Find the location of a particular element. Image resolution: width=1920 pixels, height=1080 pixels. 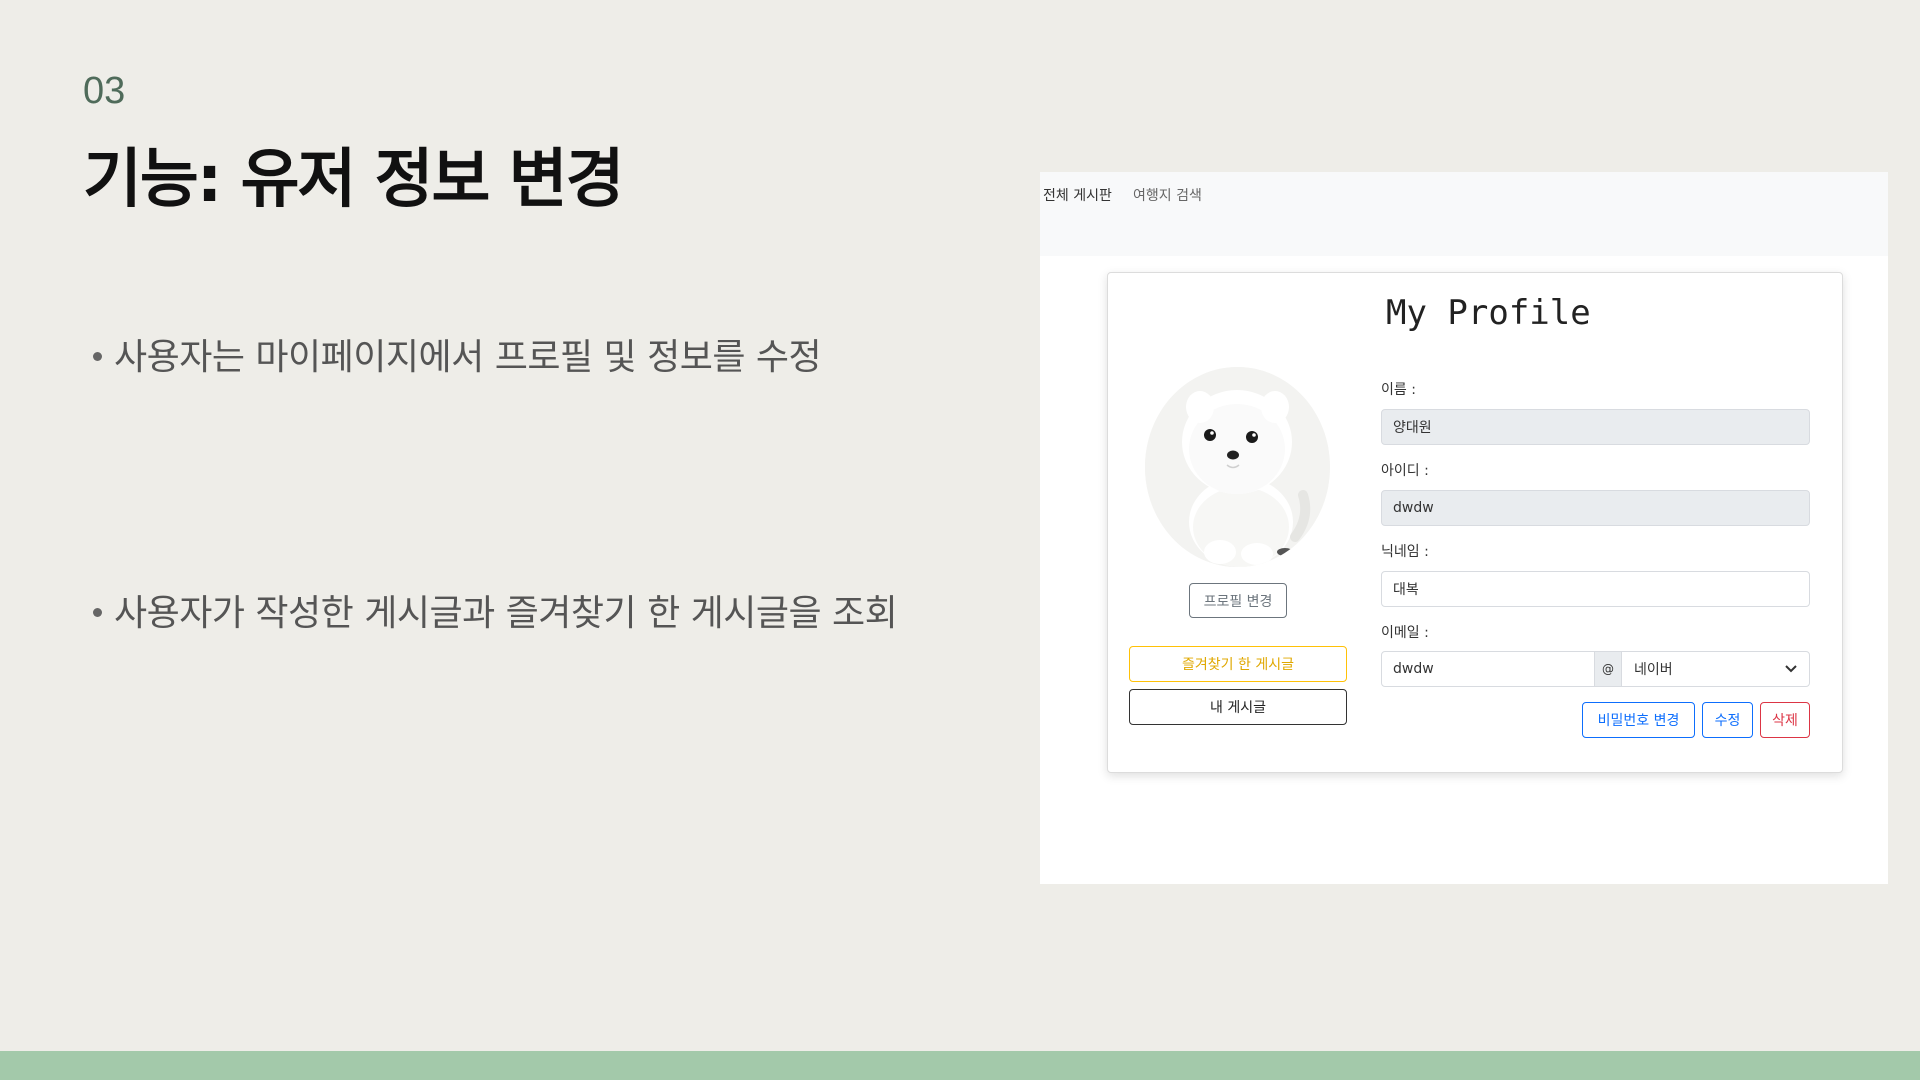

chevron-down-icon is located at coordinates (1791, 669).